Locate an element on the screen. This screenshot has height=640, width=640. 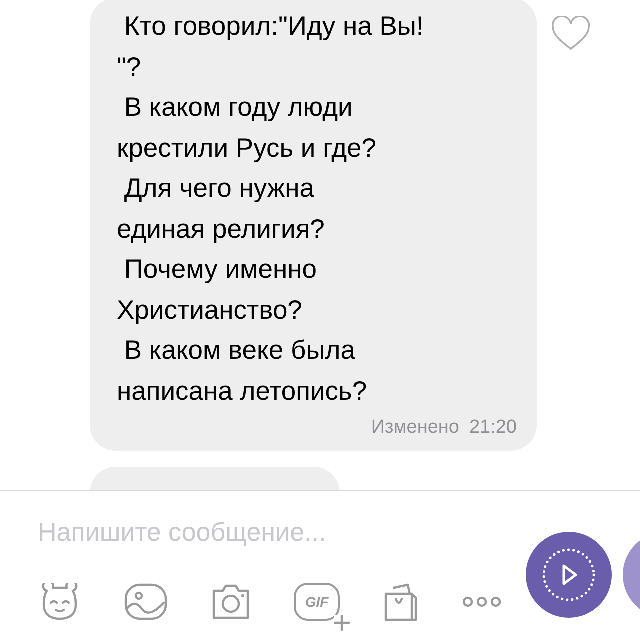
more-icon is located at coordinates (482, 602).